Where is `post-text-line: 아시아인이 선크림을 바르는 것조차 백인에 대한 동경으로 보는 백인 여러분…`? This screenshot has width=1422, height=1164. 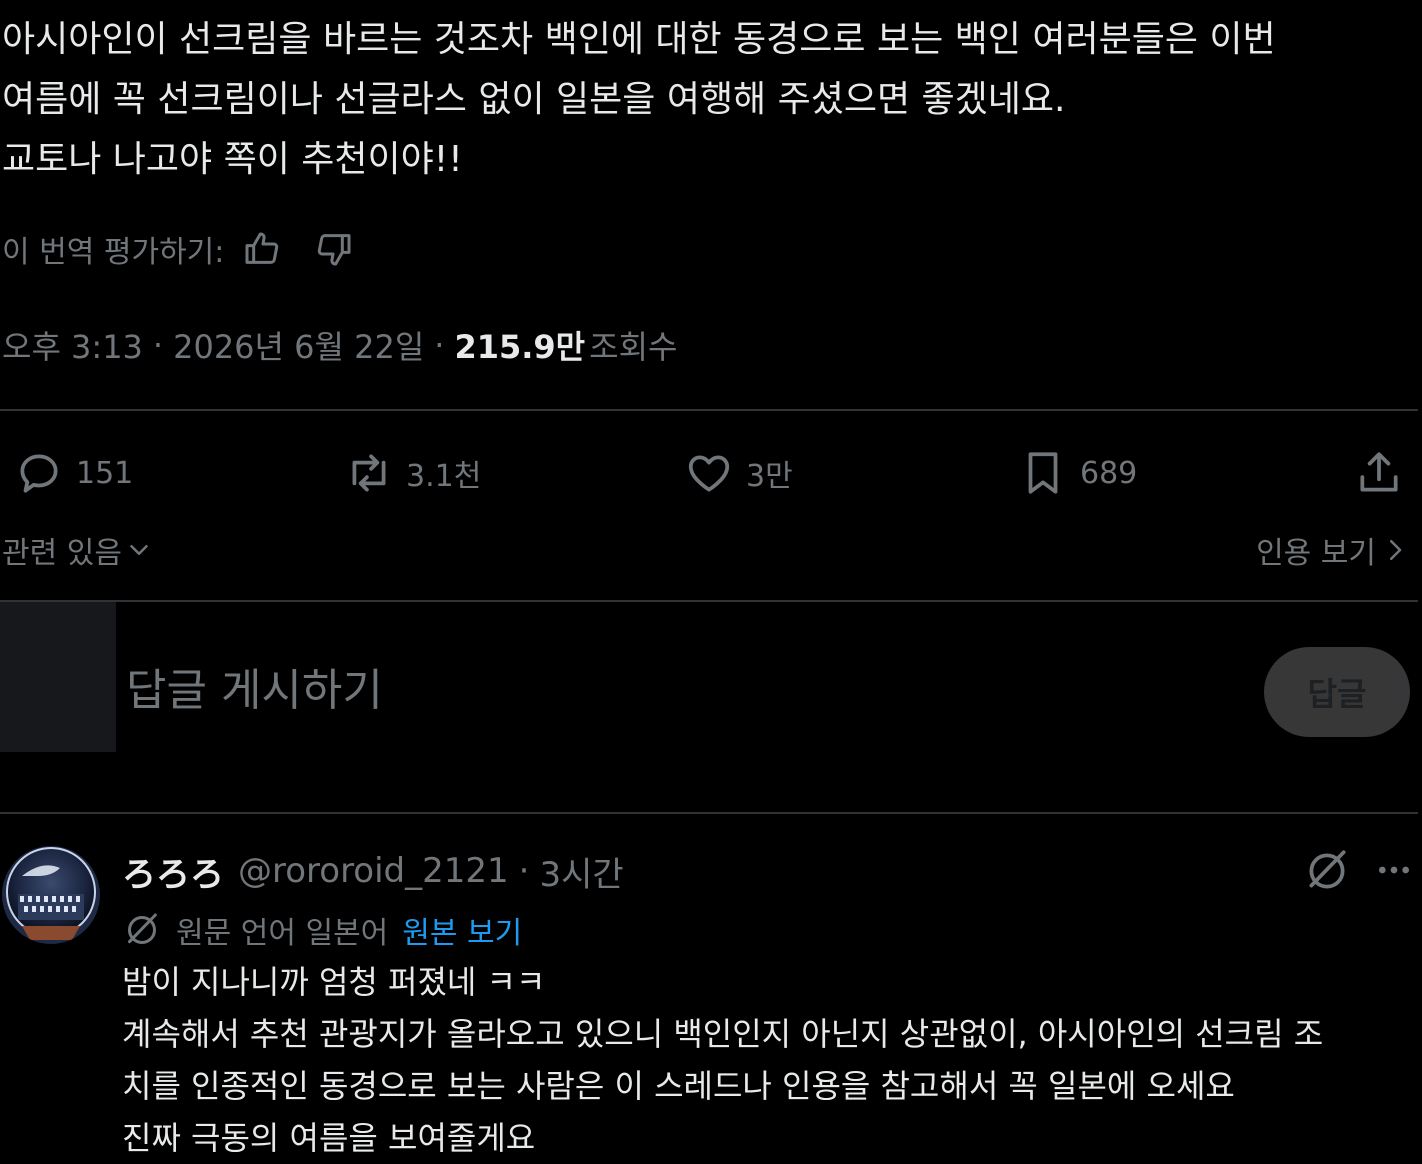
post-text-line: 아시아인이 선크림을 바르는 것조차 백인에 대한 동경으로 보는 백인 여러분… is located at coordinates (639, 39).